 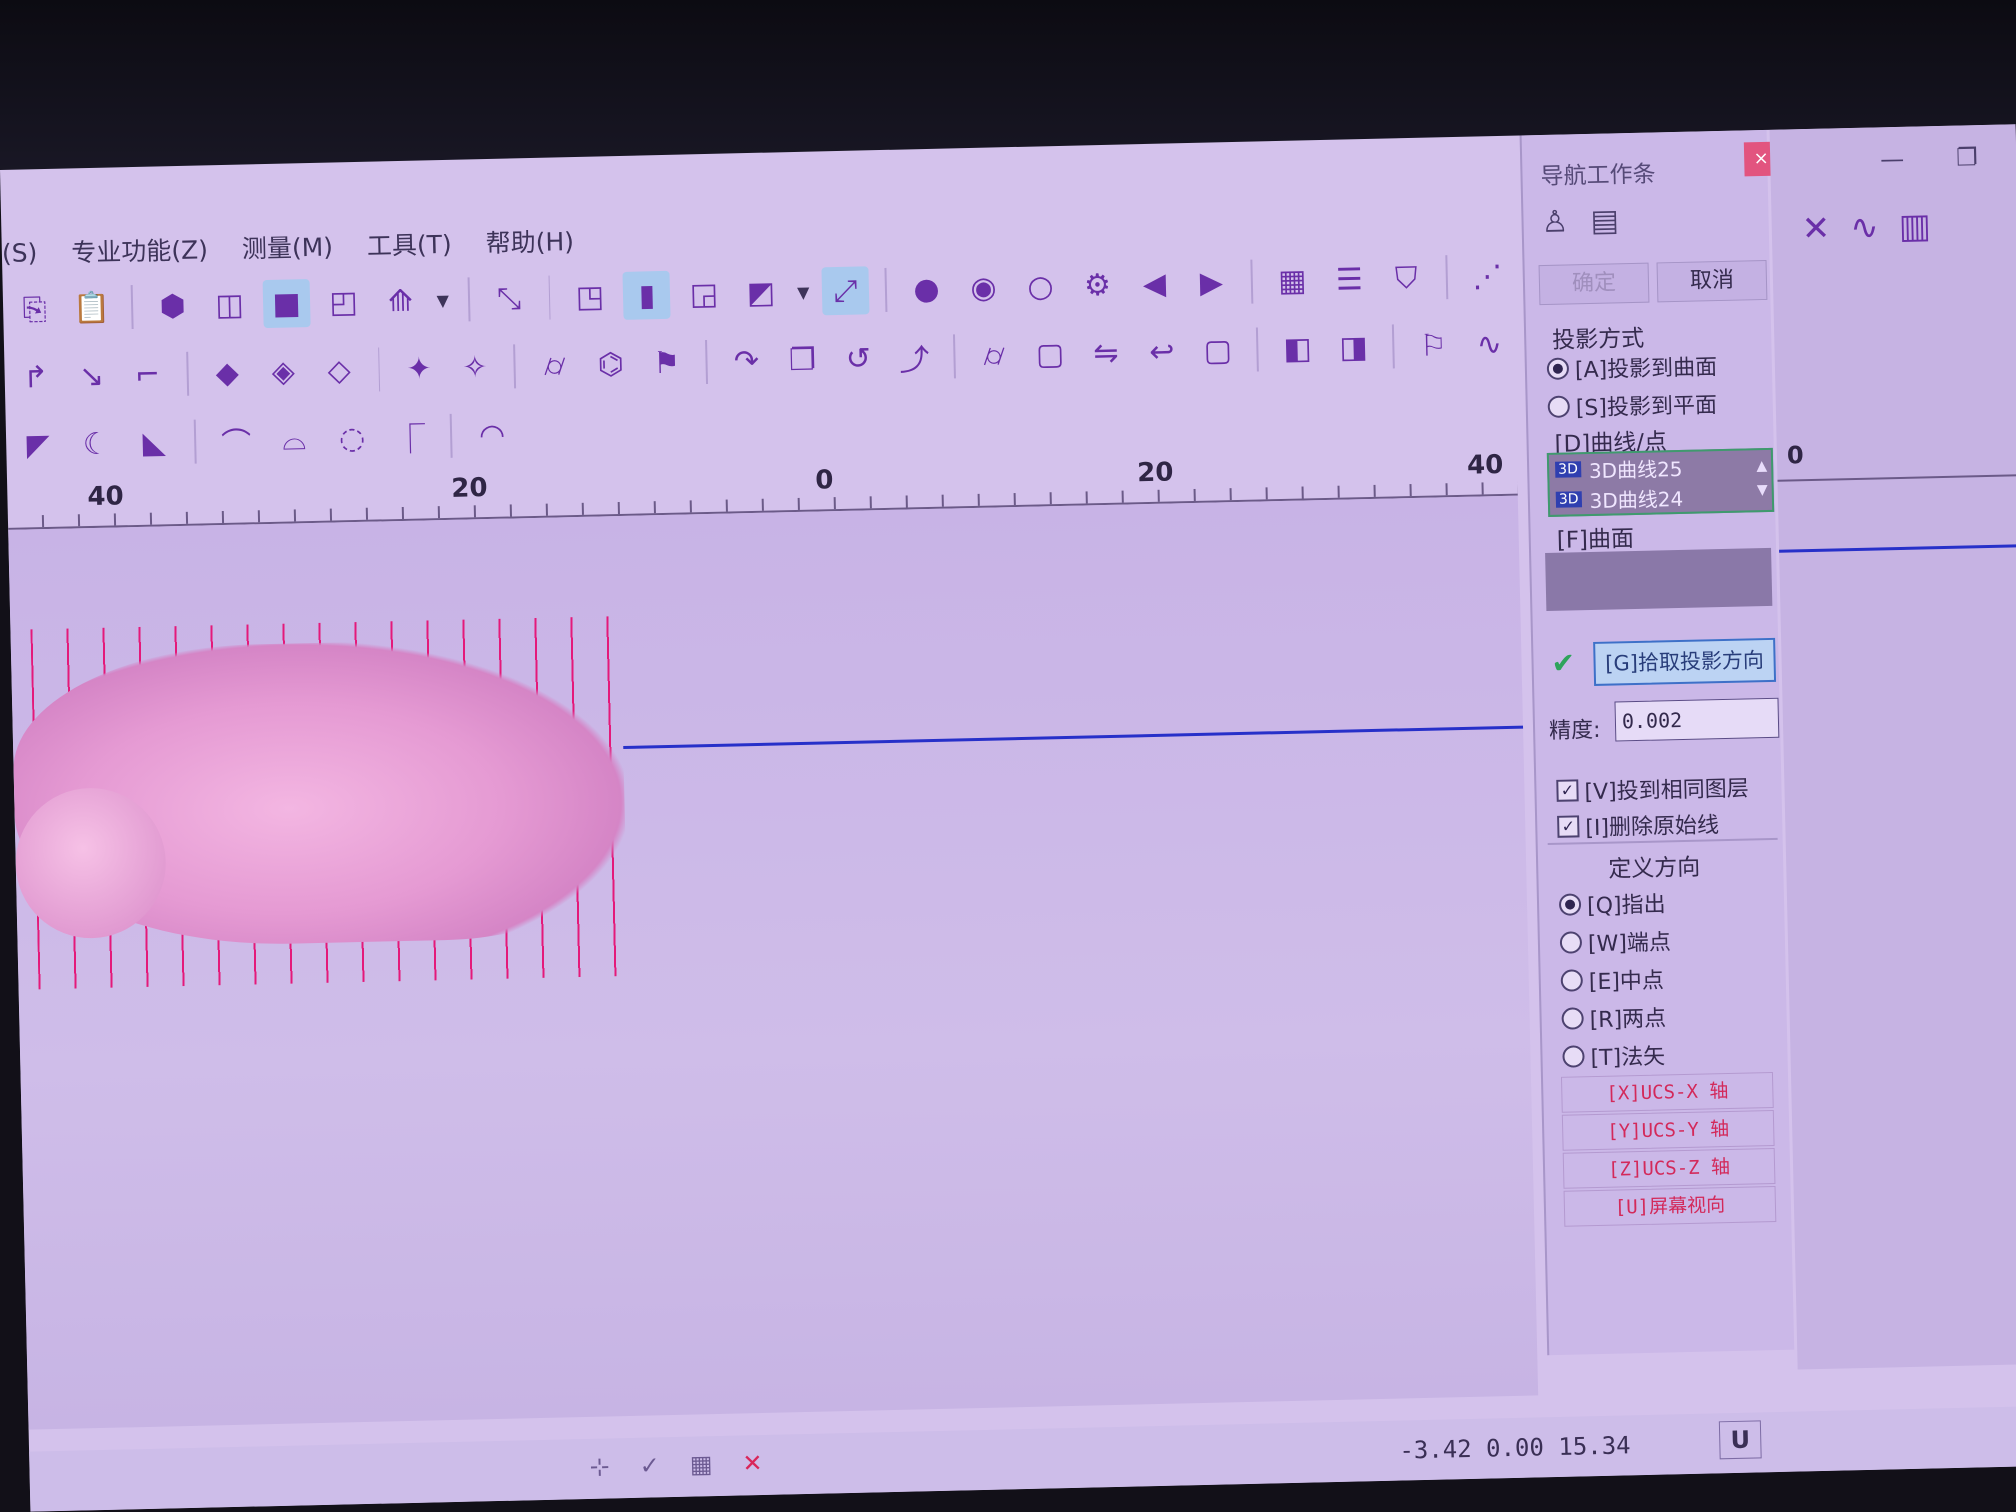 I want to click on sheet-flag-icon: ⚐, so click(x=1433, y=345).